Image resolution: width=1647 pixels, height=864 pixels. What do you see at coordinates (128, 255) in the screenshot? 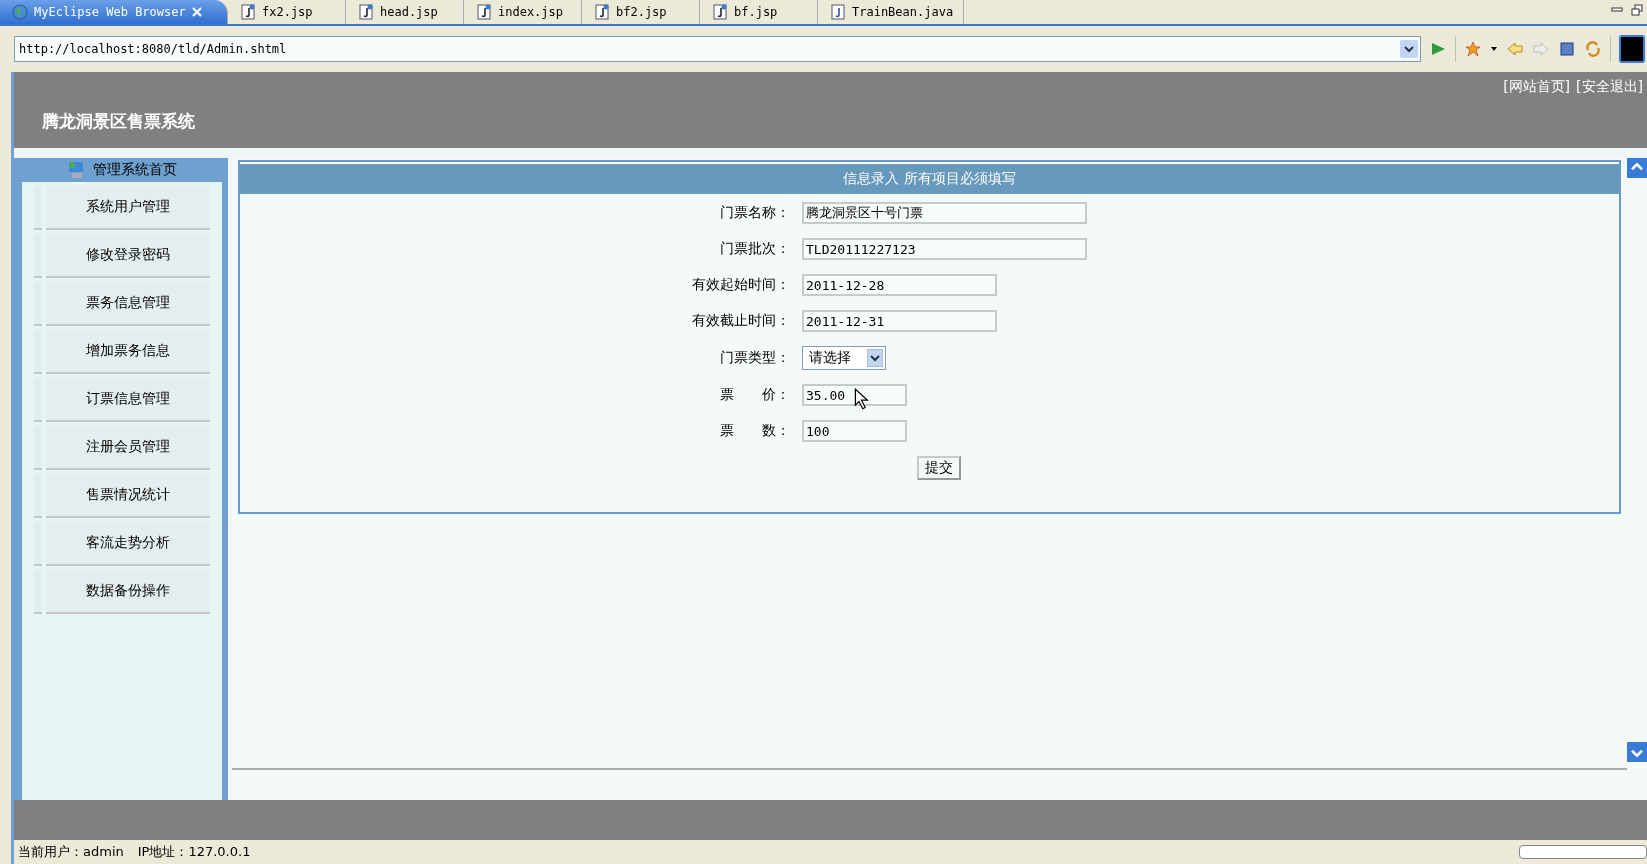
I see `sidebar-menu-item: 修改登录密码` at bounding box center [128, 255].